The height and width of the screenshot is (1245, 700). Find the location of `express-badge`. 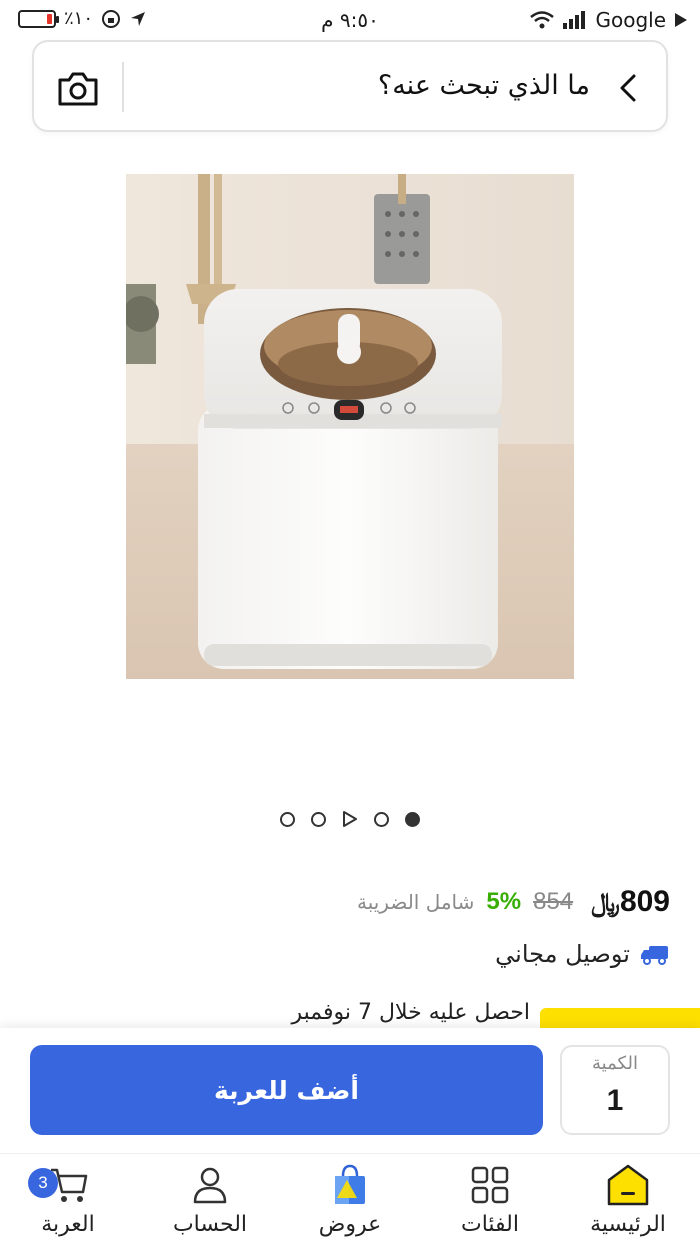

express-badge is located at coordinates (620, 1019).